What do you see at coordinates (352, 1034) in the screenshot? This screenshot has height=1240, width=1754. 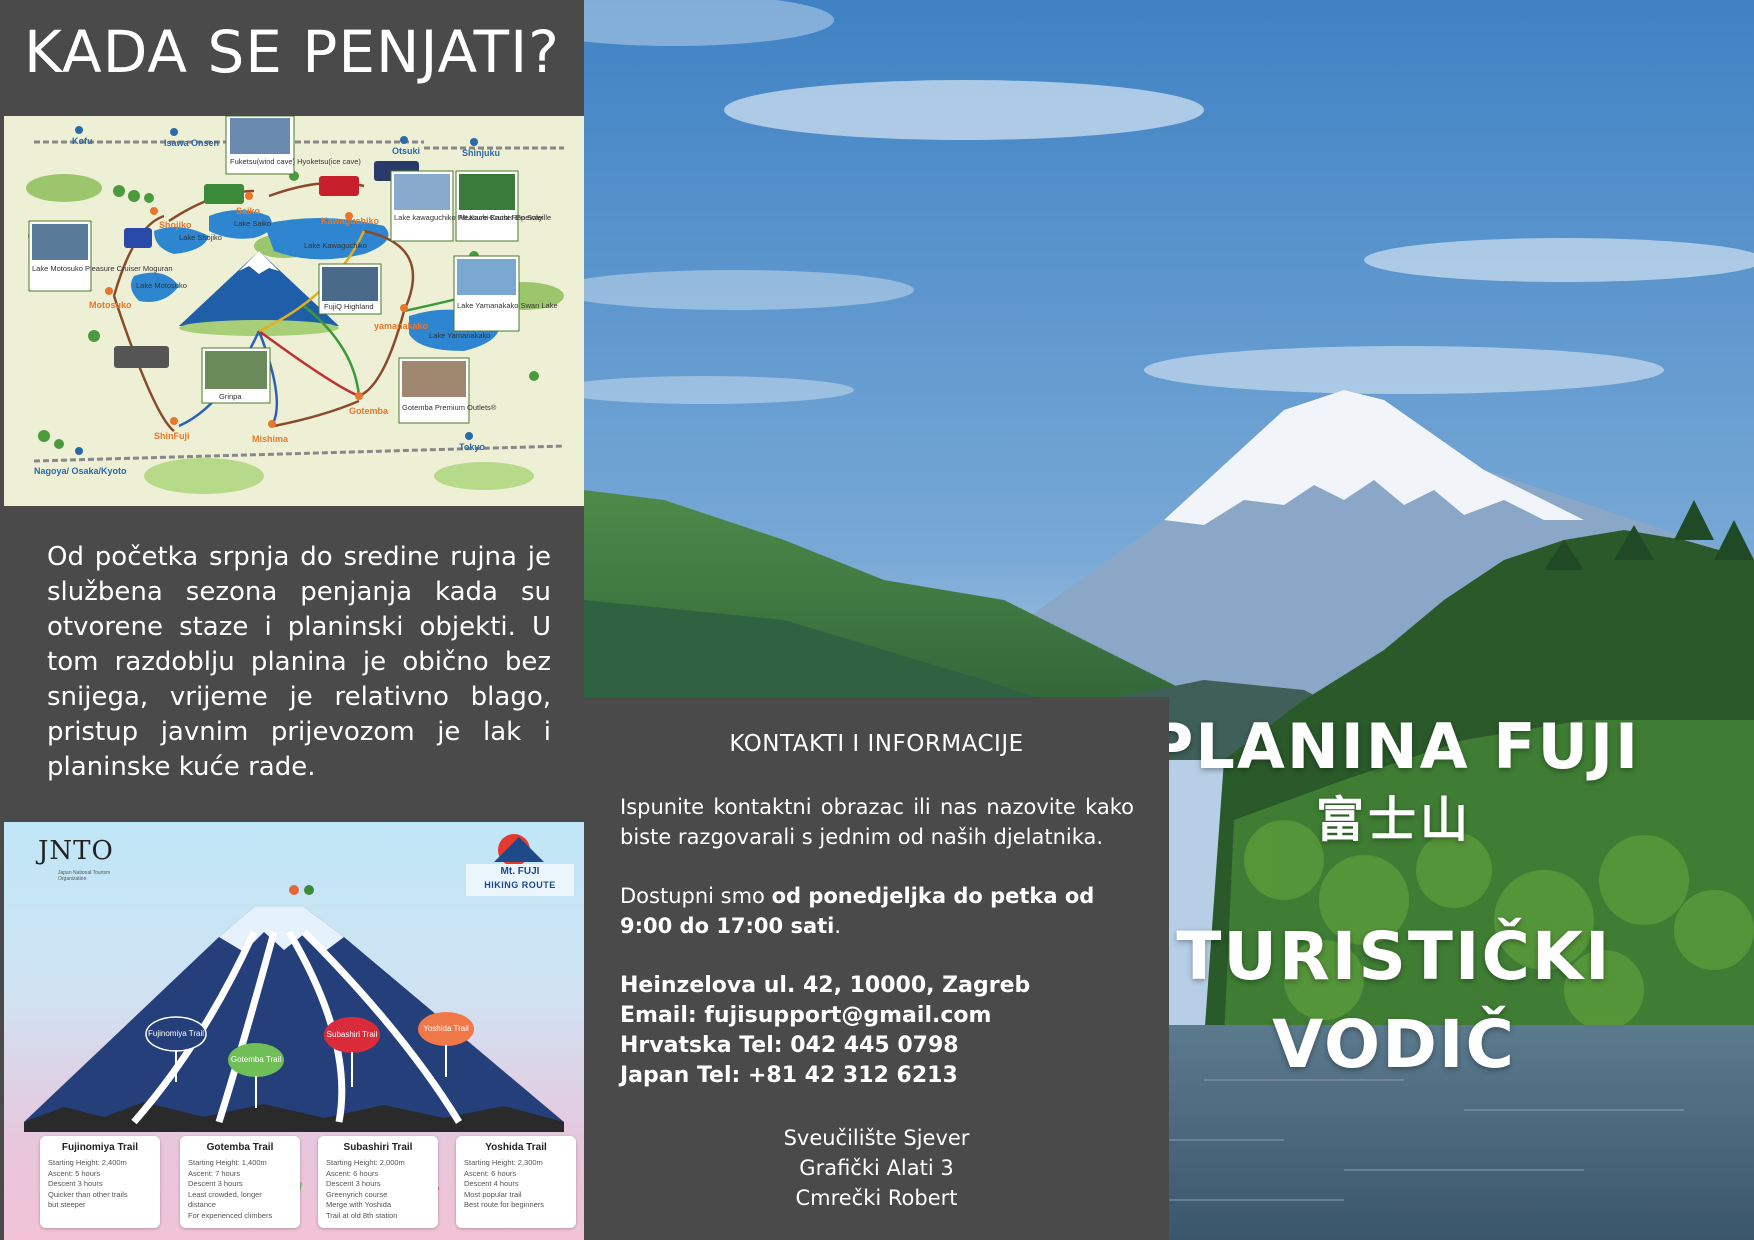 I see `sign-subashiri: Subashiri Trail` at bounding box center [352, 1034].